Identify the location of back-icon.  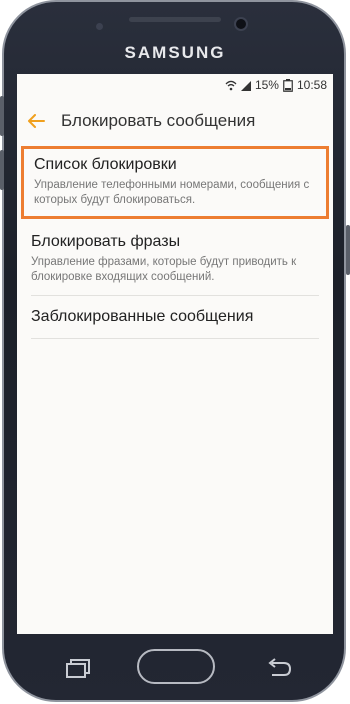
(278, 668).